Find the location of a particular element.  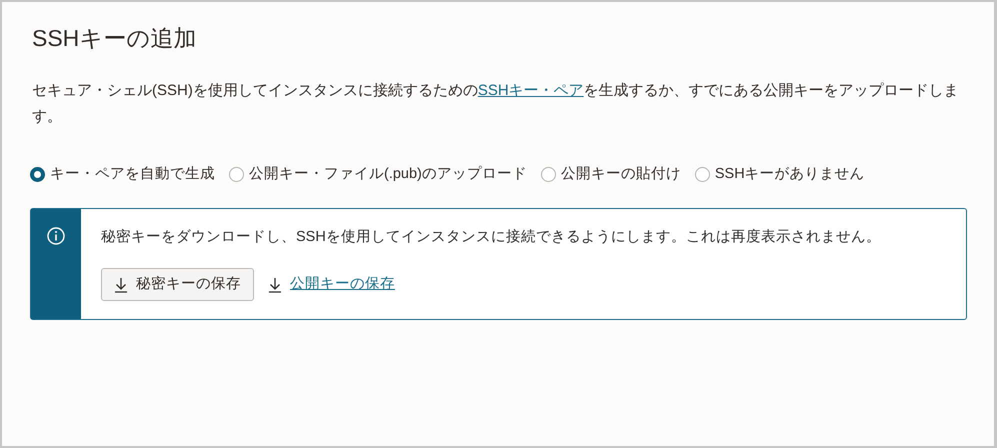

save-private-key-button: 秘密キーの保存 is located at coordinates (177, 285).